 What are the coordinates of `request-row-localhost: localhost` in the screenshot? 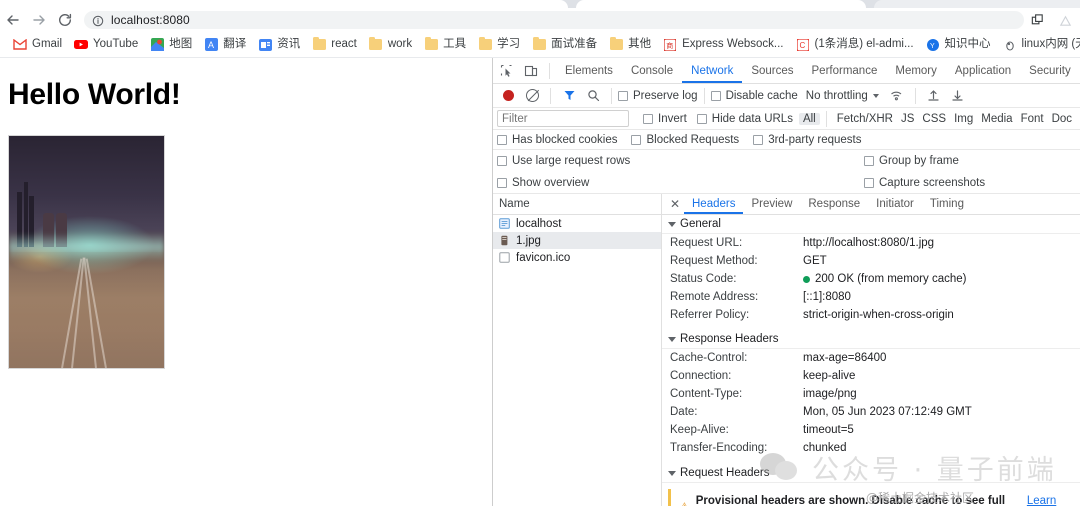 It's located at (577, 223).